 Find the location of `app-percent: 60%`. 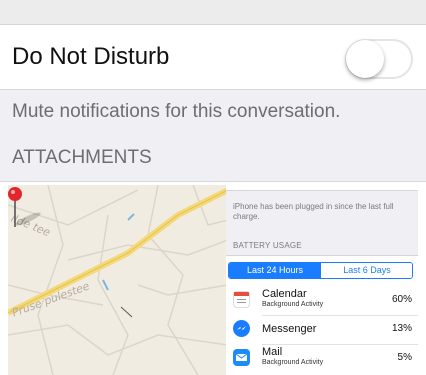

app-percent: 60% is located at coordinates (401, 299).